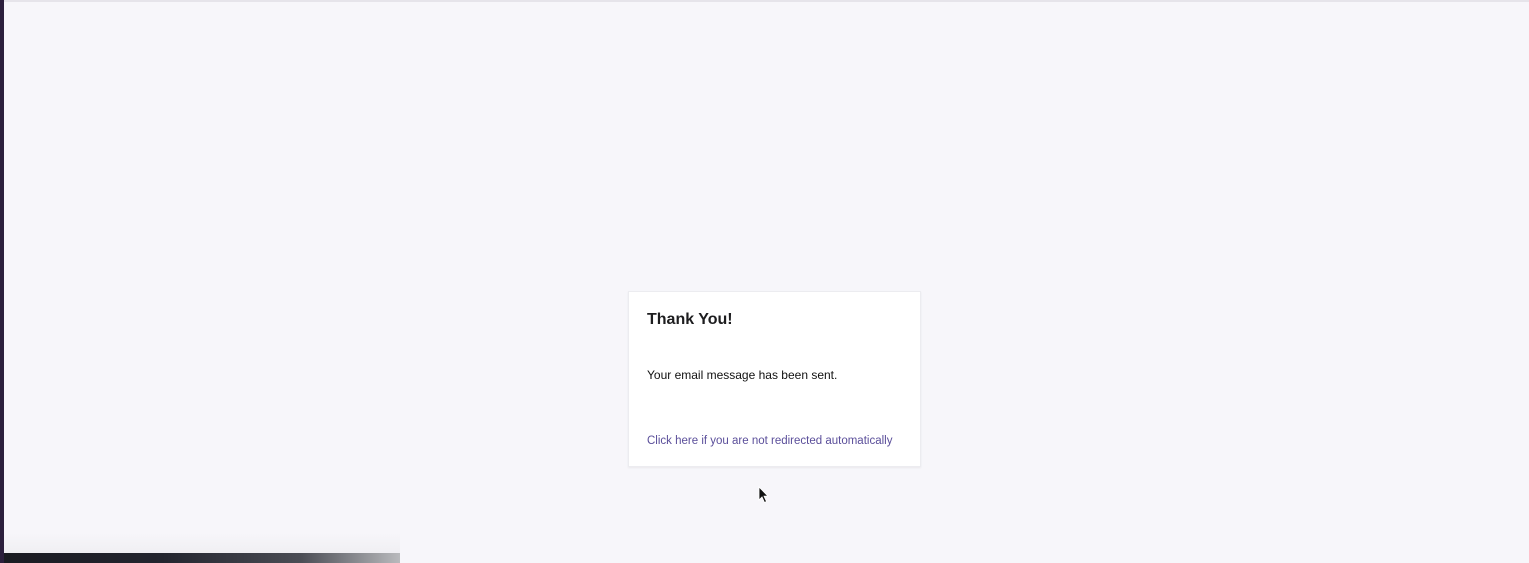  Describe the element at coordinates (742, 375) in the screenshot. I see `confirmation-message: Your email message has been sent.` at that location.